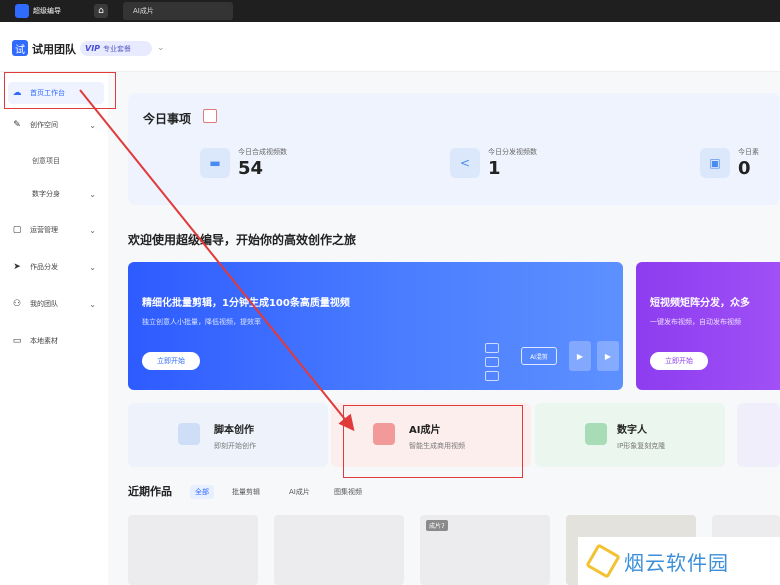 This screenshot has width=780, height=585. I want to click on banner-subtitle: 一键发布视频，自动发布视频, so click(695, 322).